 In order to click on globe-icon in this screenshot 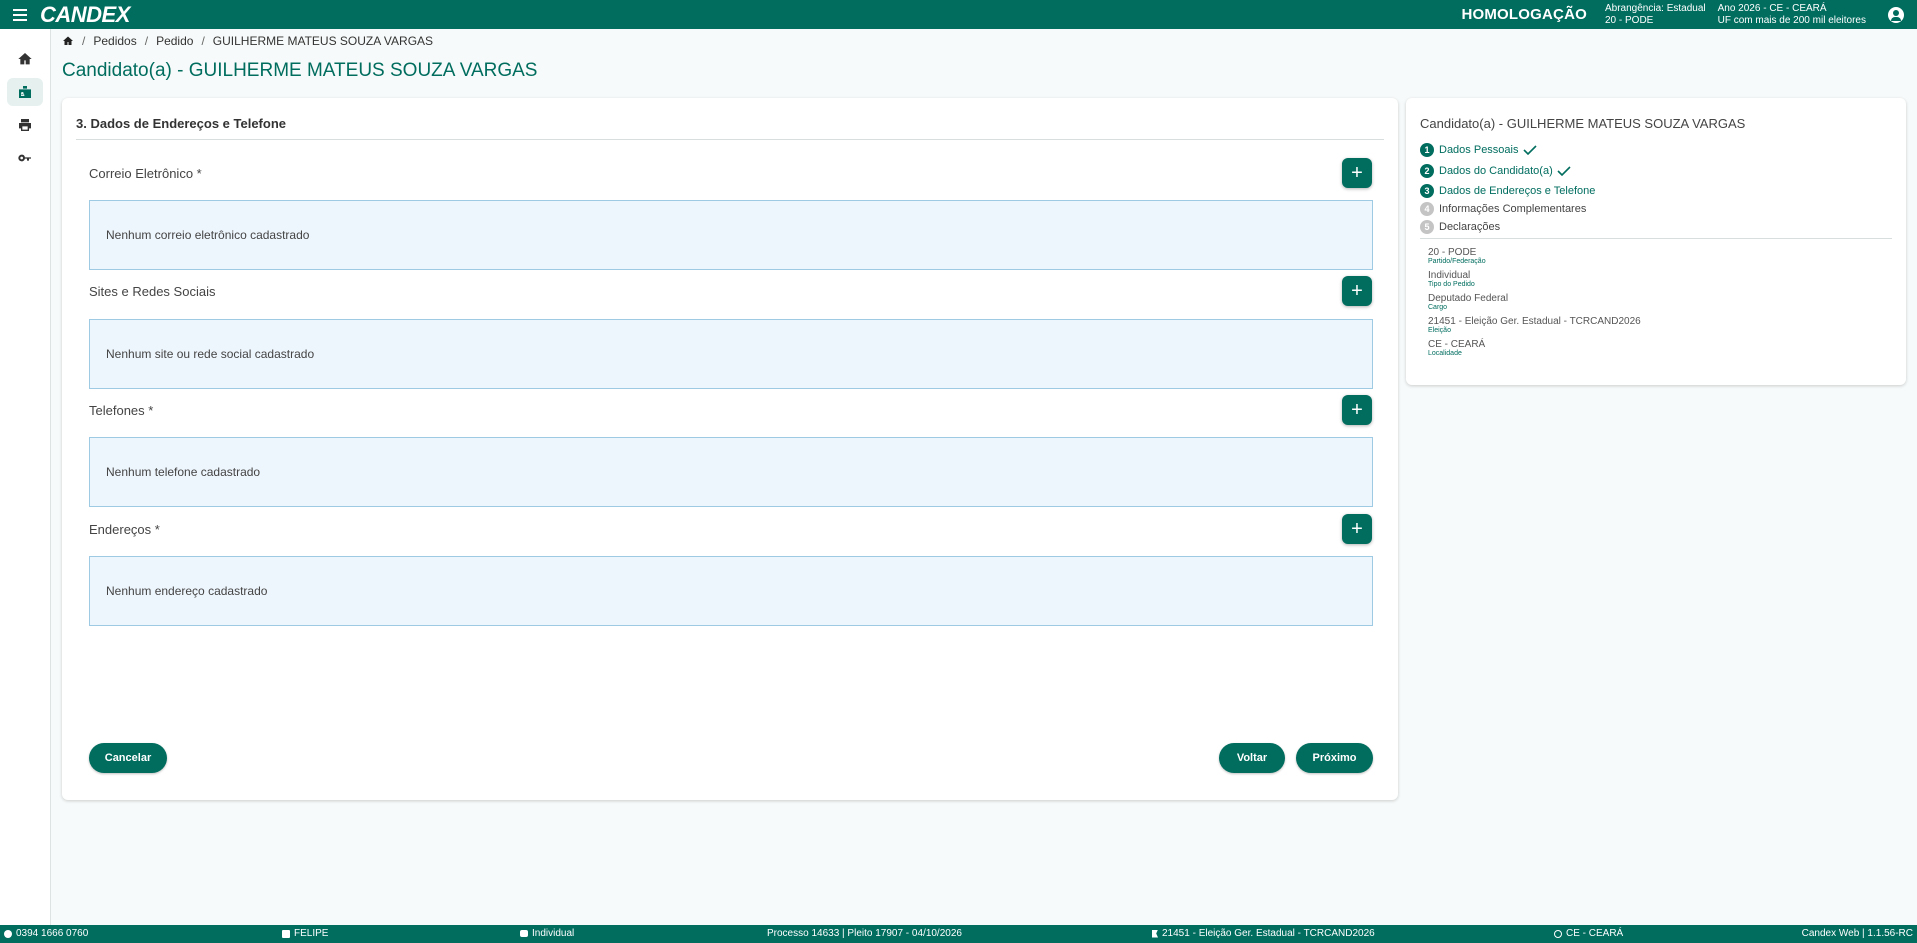, I will do `click(1558, 933)`.